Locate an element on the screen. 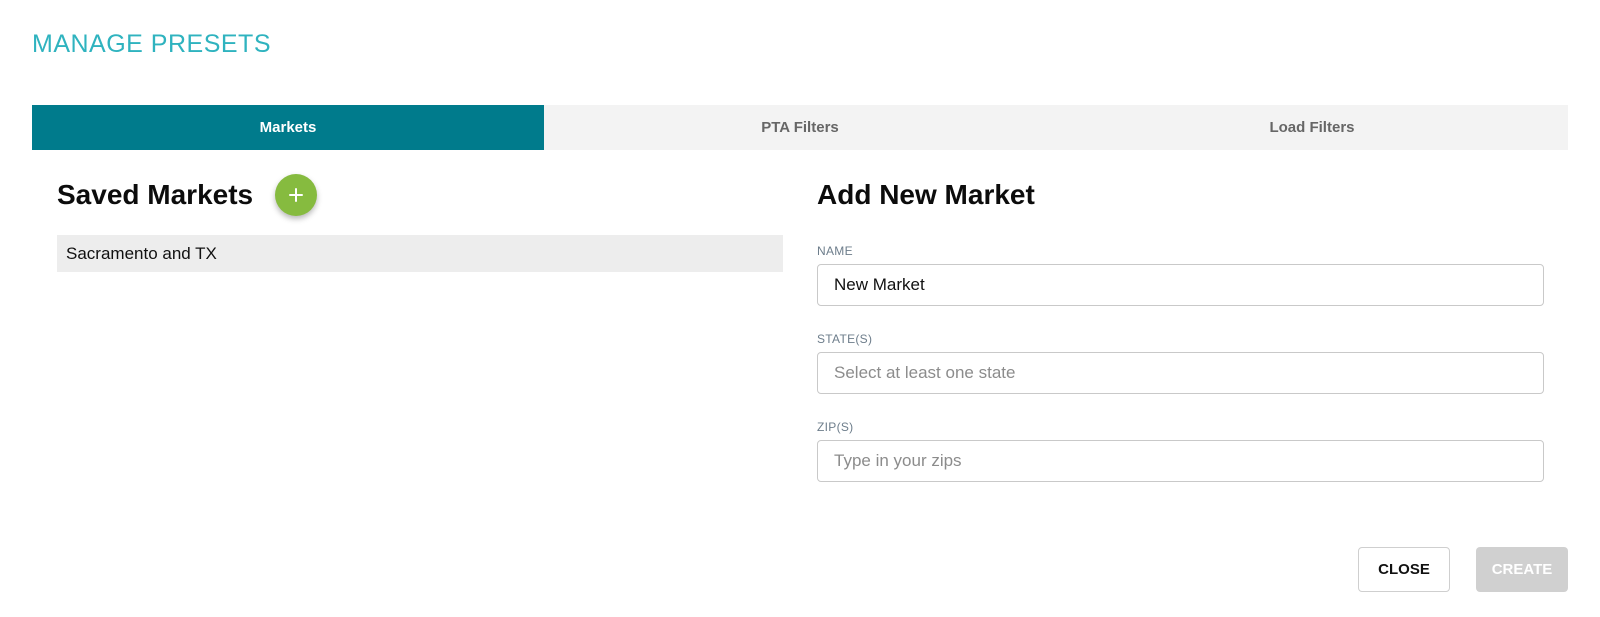 The width and height of the screenshot is (1600, 617). states-select is located at coordinates (1180, 373).